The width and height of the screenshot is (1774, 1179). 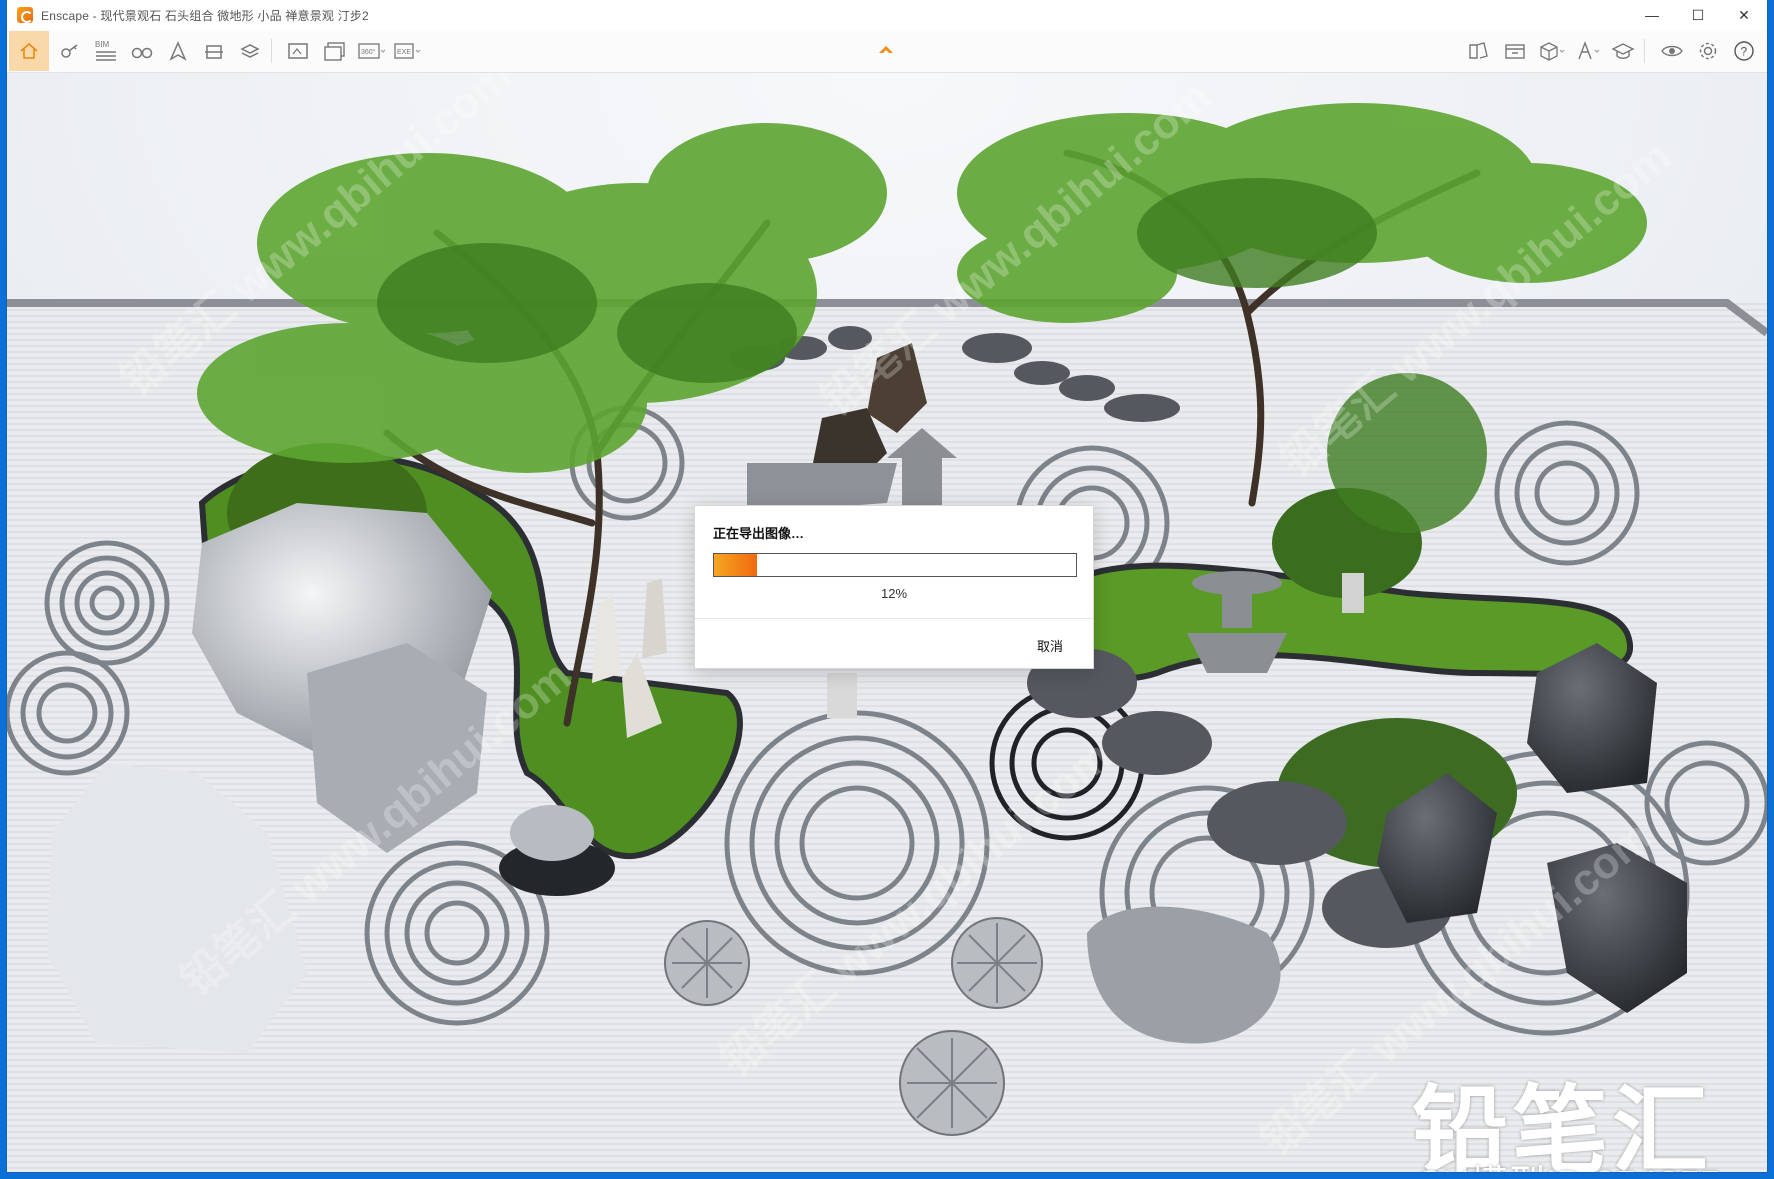 I want to click on binoculars-button, so click(x=142, y=51).